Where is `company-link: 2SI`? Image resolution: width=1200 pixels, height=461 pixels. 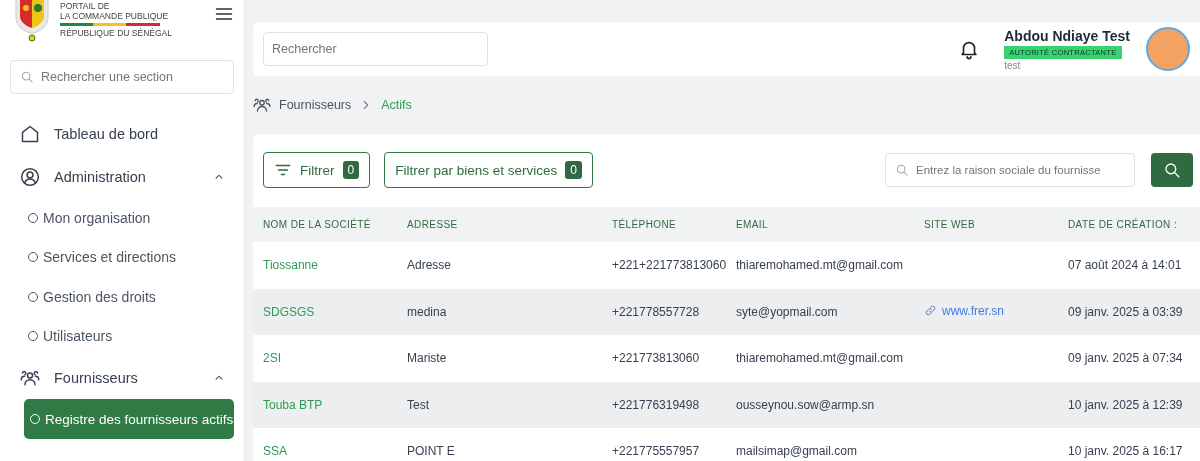 company-link: 2SI is located at coordinates (272, 358).